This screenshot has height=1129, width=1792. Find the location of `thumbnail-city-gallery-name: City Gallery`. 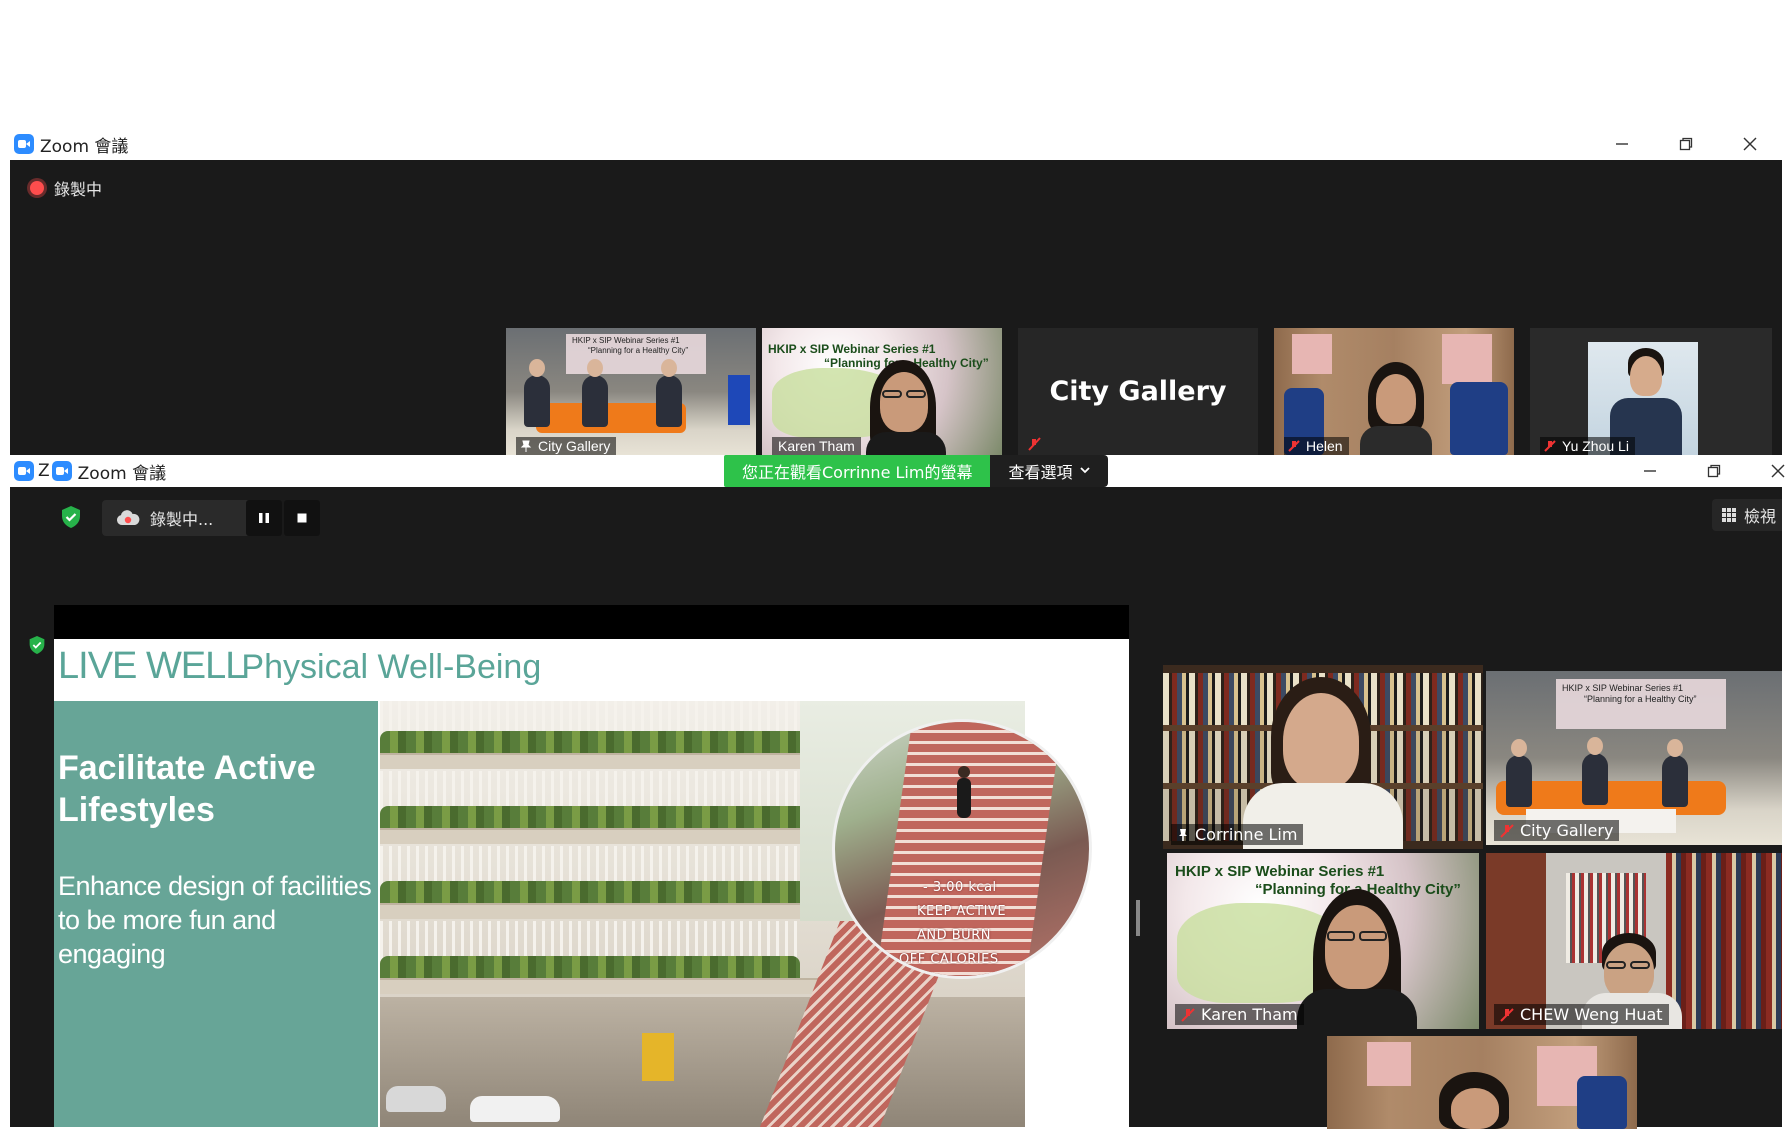

thumbnail-city-gallery-name: City Gallery is located at coordinates (1138, 391).